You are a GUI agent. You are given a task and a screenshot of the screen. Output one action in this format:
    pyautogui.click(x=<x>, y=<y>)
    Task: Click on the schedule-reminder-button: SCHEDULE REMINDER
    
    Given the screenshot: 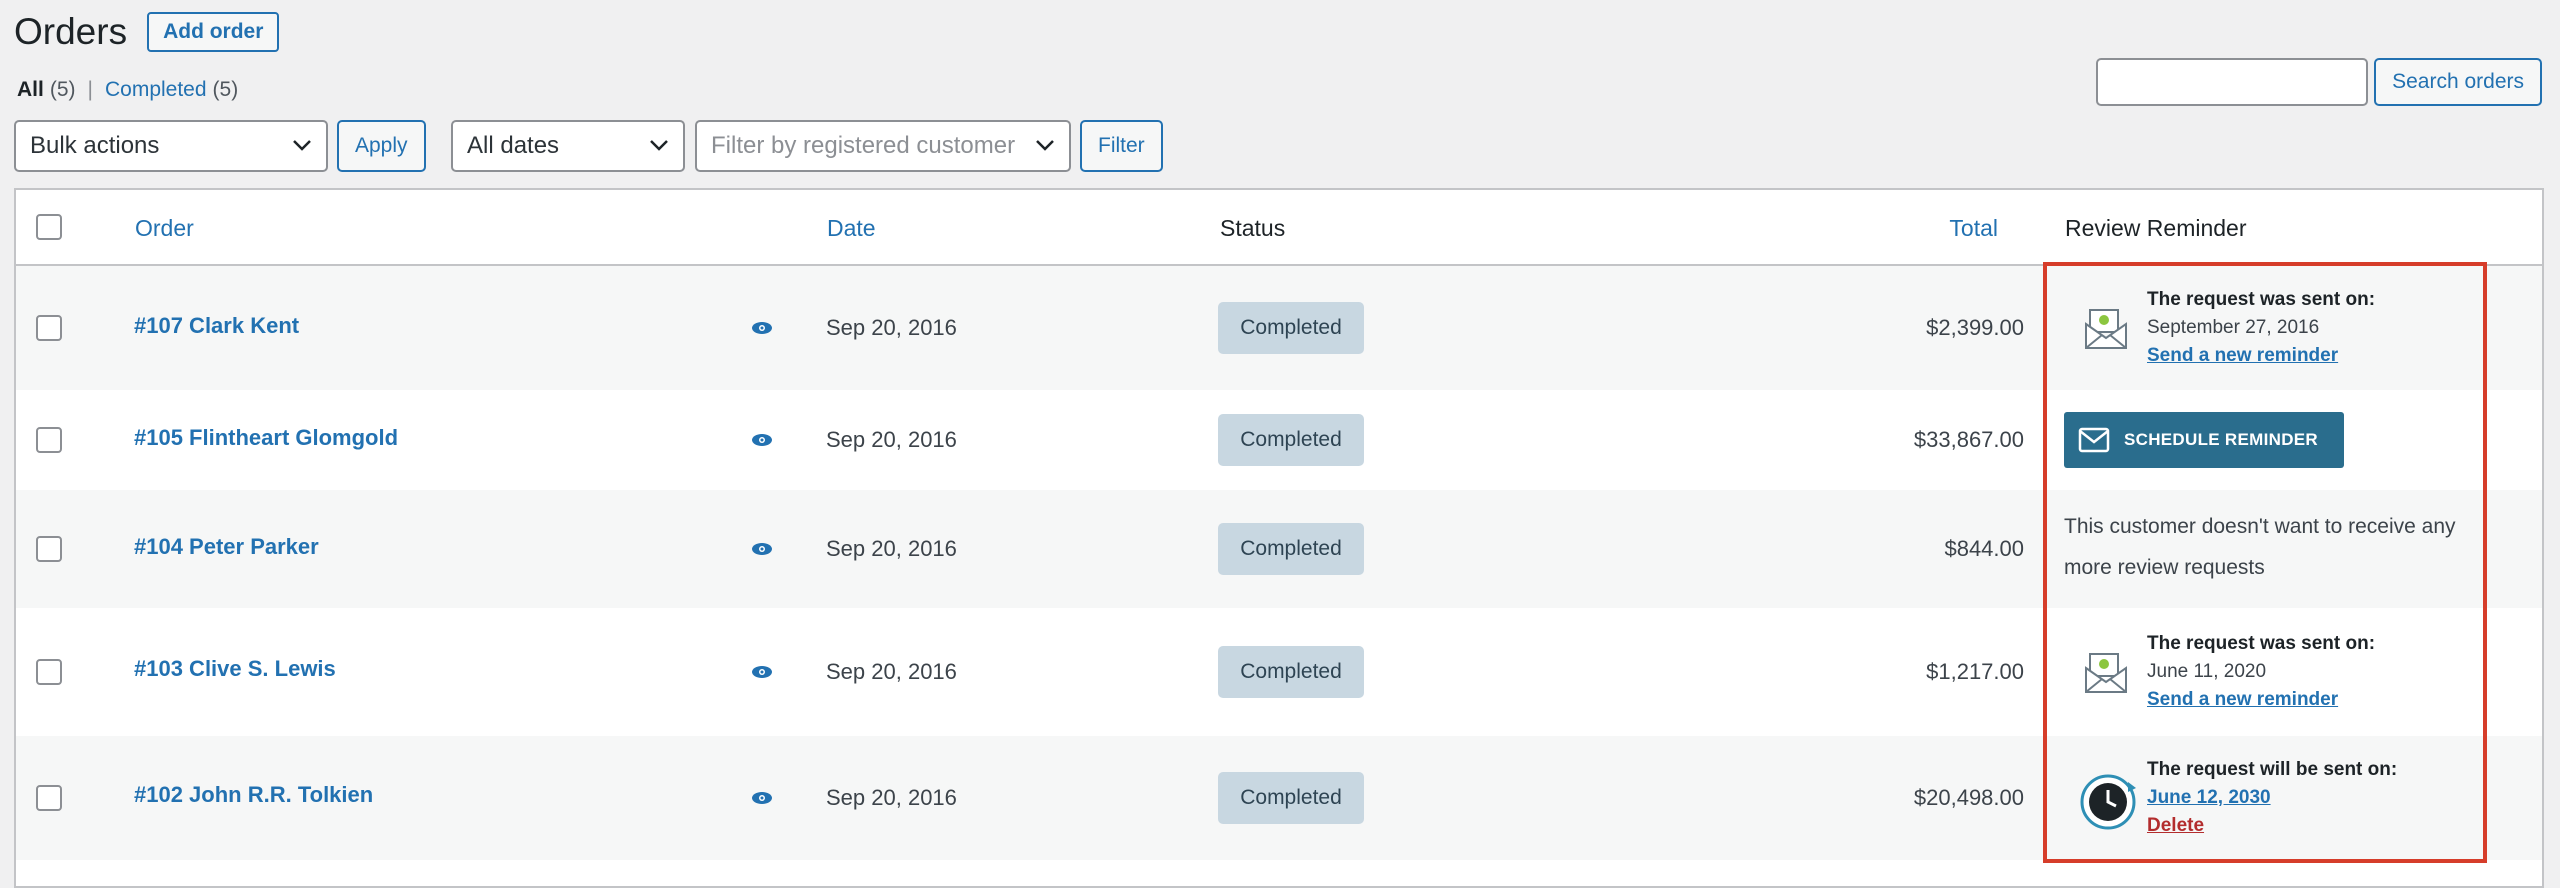 What is the action you would take?
    pyautogui.click(x=2204, y=440)
    